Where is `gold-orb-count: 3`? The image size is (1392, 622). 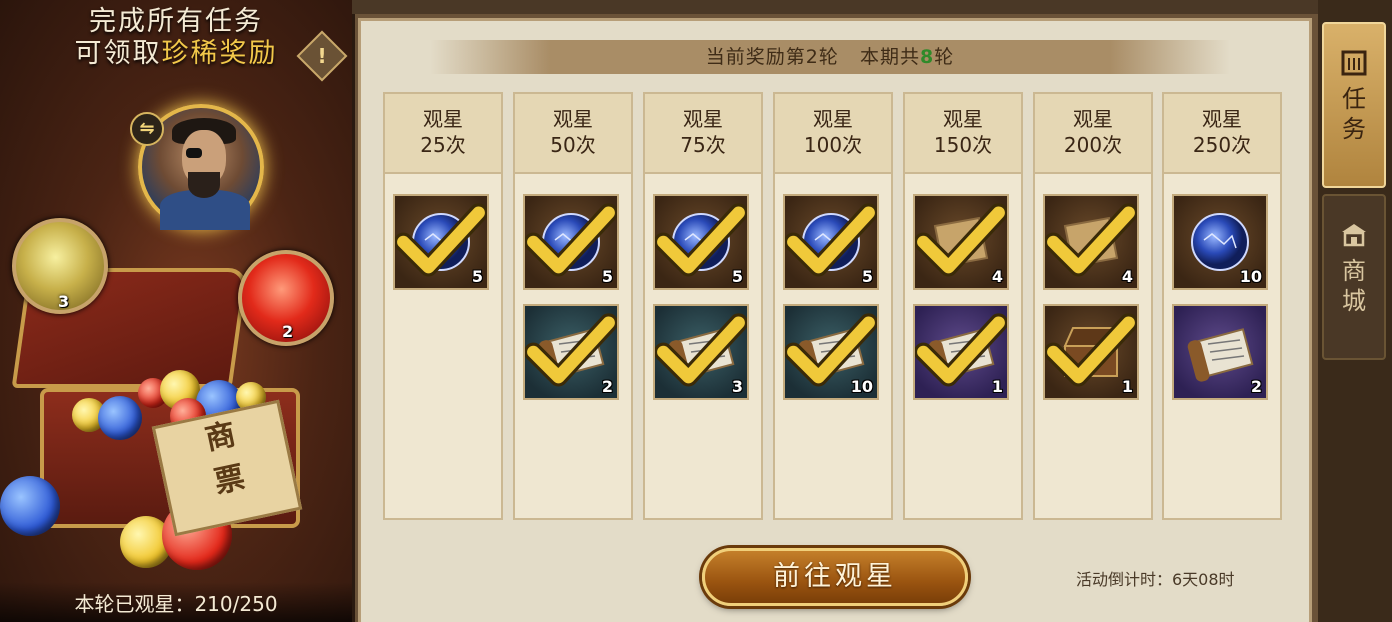 gold-orb-count: 3 is located at coordinates (64, 301).